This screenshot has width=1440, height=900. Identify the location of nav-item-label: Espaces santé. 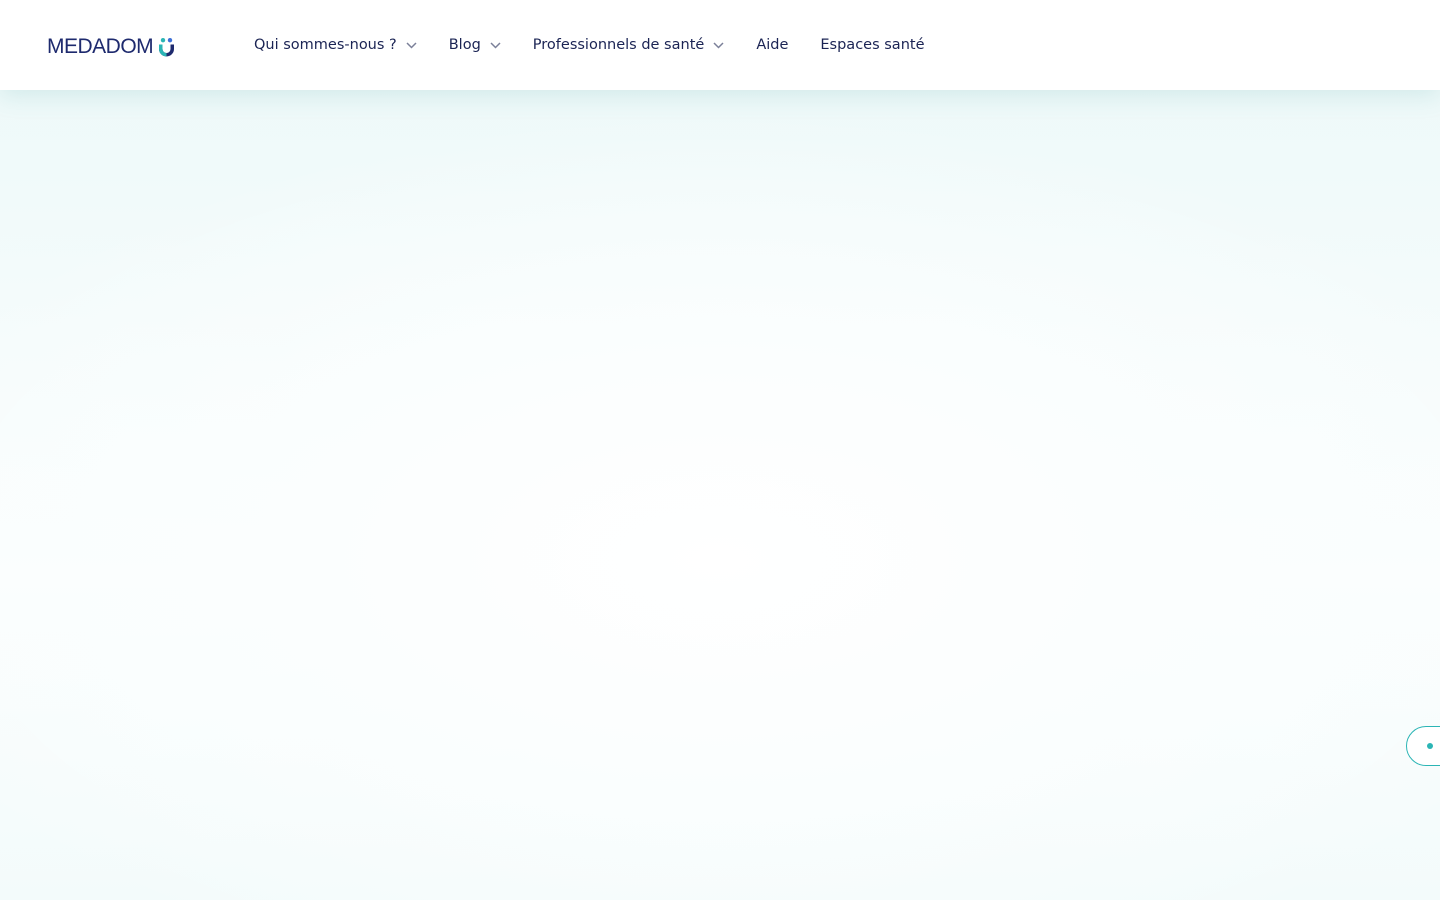
(872, 45).